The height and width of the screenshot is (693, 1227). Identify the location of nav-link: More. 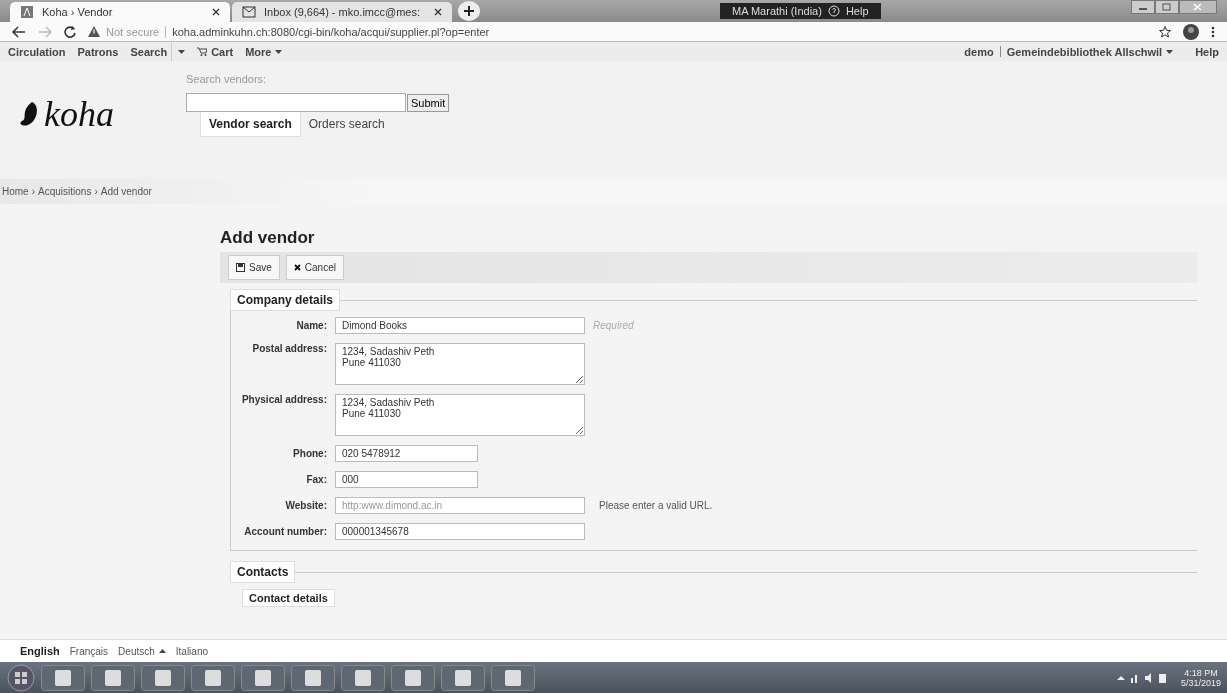
(264, 51).